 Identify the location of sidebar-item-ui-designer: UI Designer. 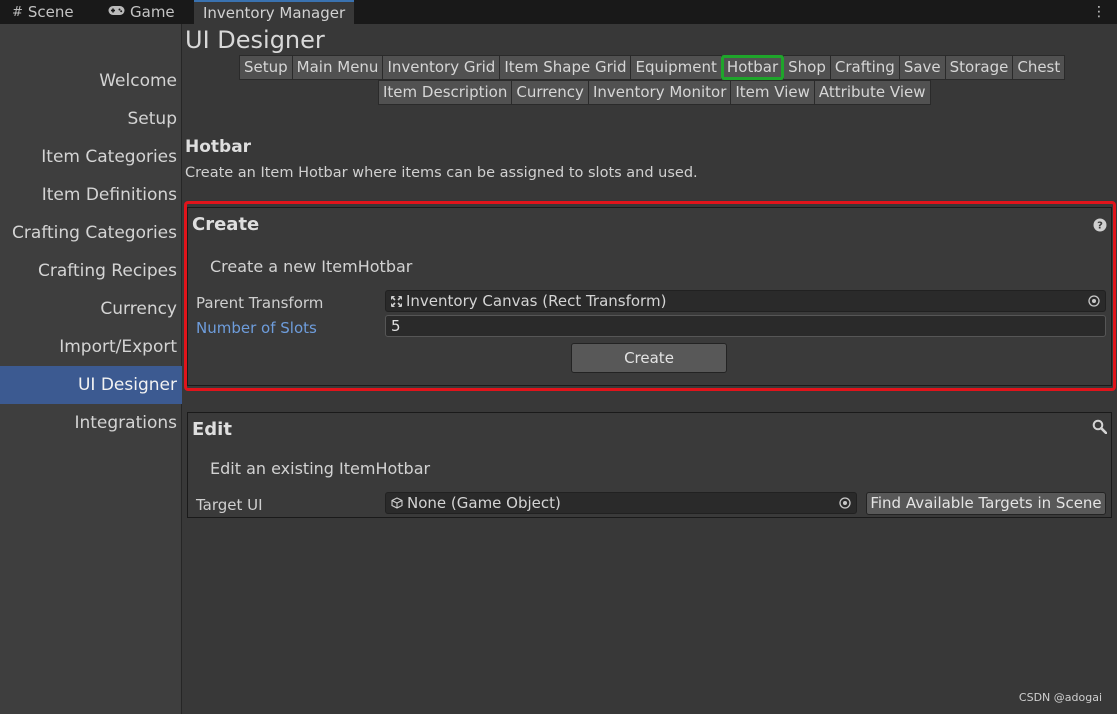
(91, 385).